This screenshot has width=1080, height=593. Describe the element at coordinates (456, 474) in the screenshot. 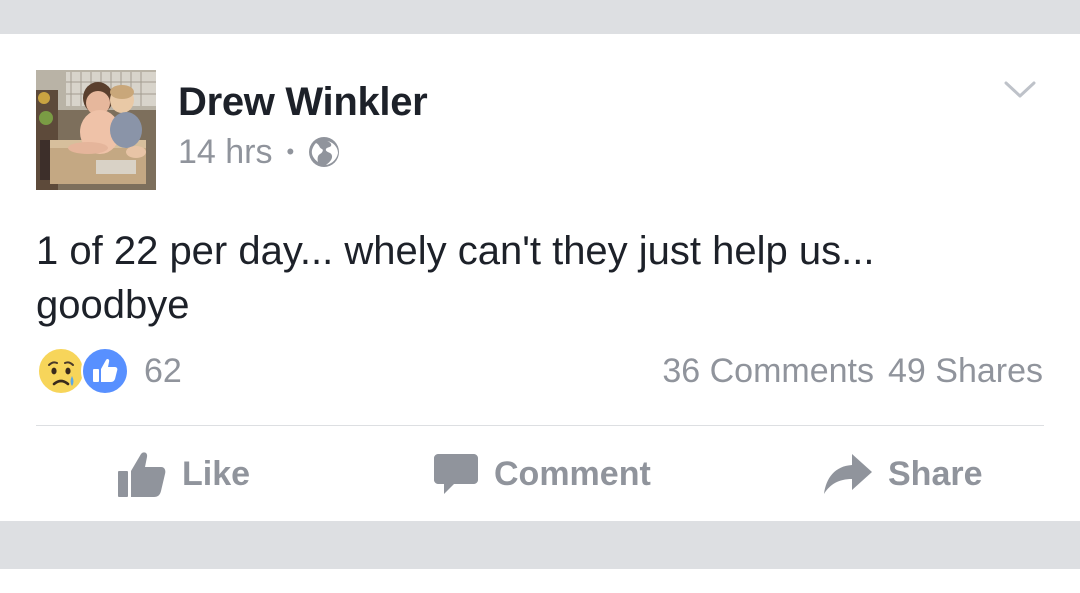

I see `comment-bubble-icon` at that location.